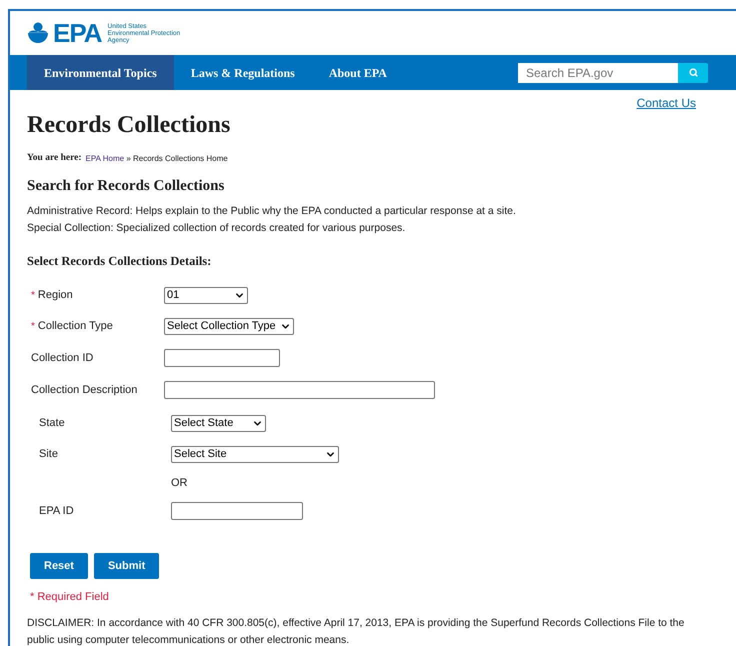  Describe the element at coordinates (62, 358) in the screenshot. I see `field-label: Collection ID` at that location.